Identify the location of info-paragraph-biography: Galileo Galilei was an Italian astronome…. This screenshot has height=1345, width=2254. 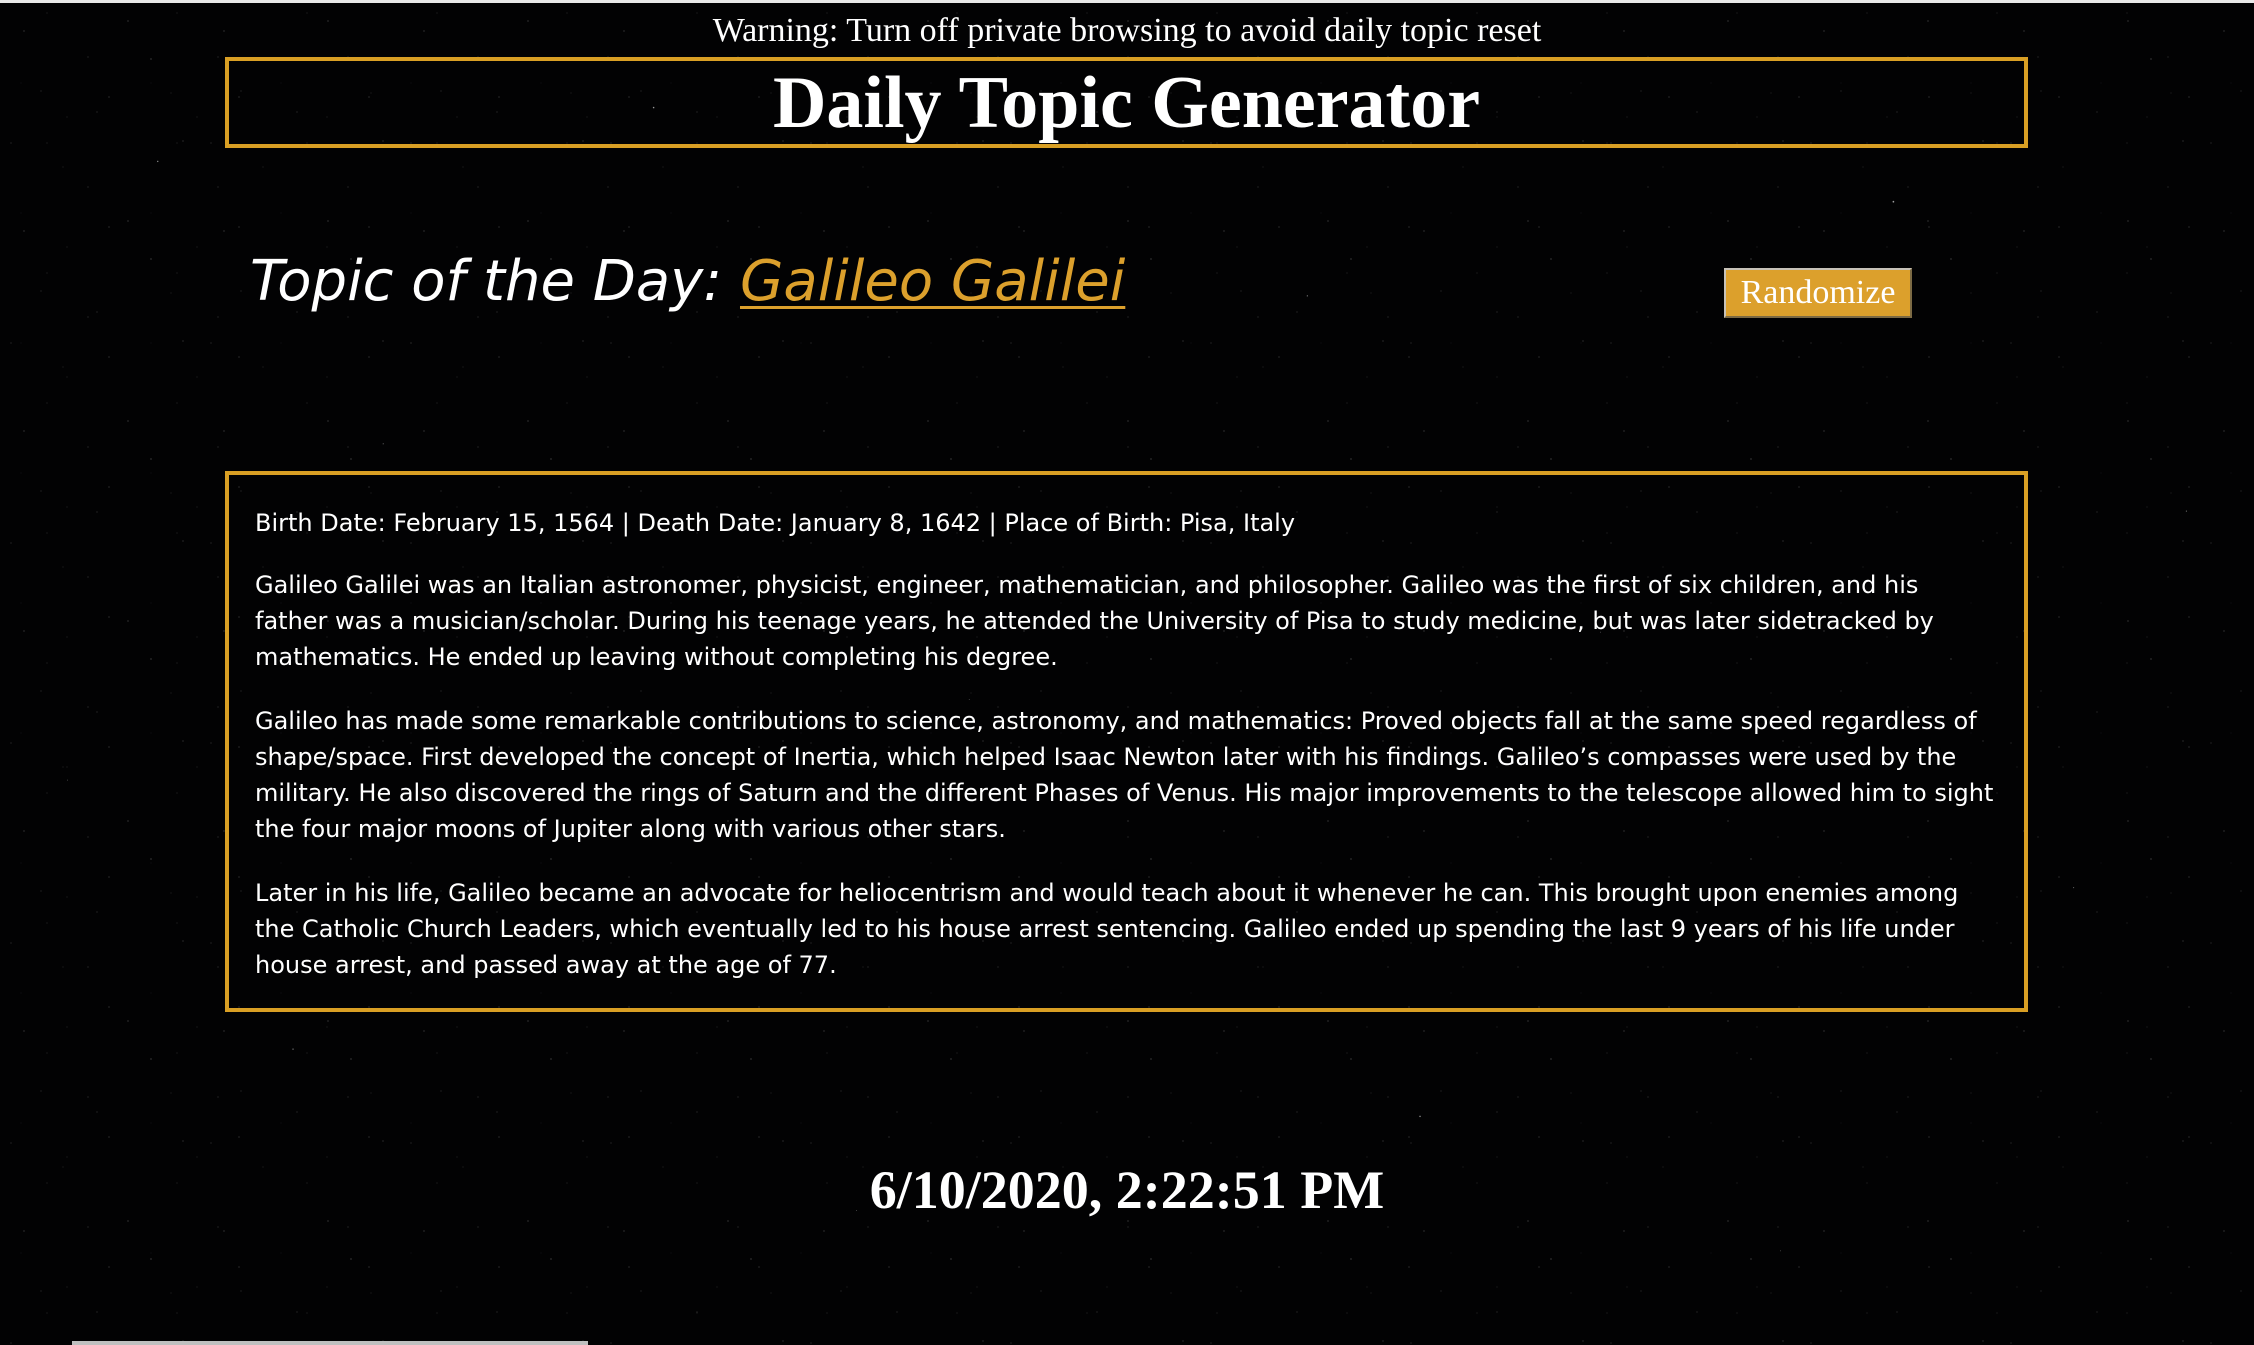
(1094, 621).